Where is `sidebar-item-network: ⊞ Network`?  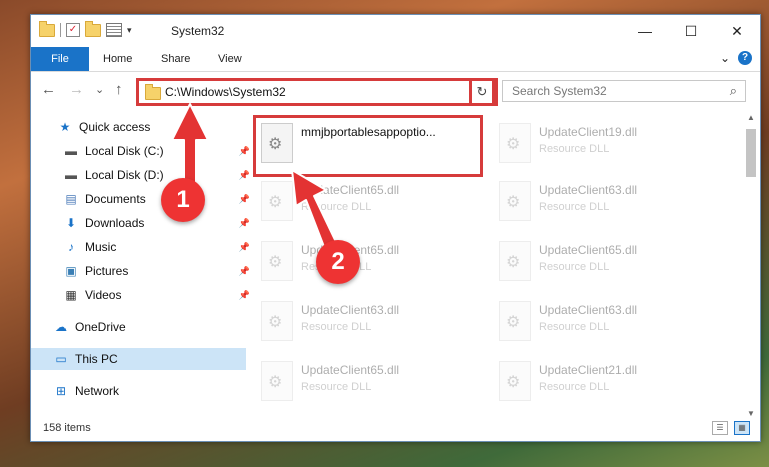
sidebar-item-network: ⊞ Network is located at coordinates (138, 391).